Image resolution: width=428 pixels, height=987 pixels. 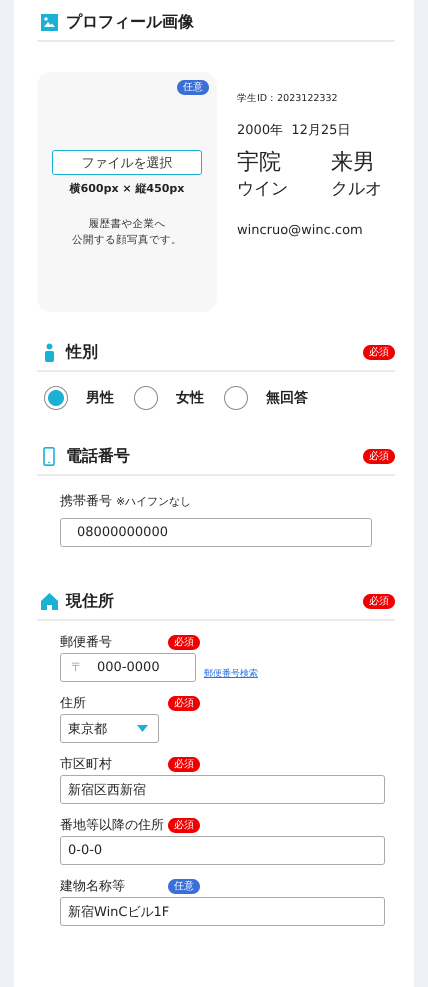 I want to click on image-icon, so click(x=49, y=22).